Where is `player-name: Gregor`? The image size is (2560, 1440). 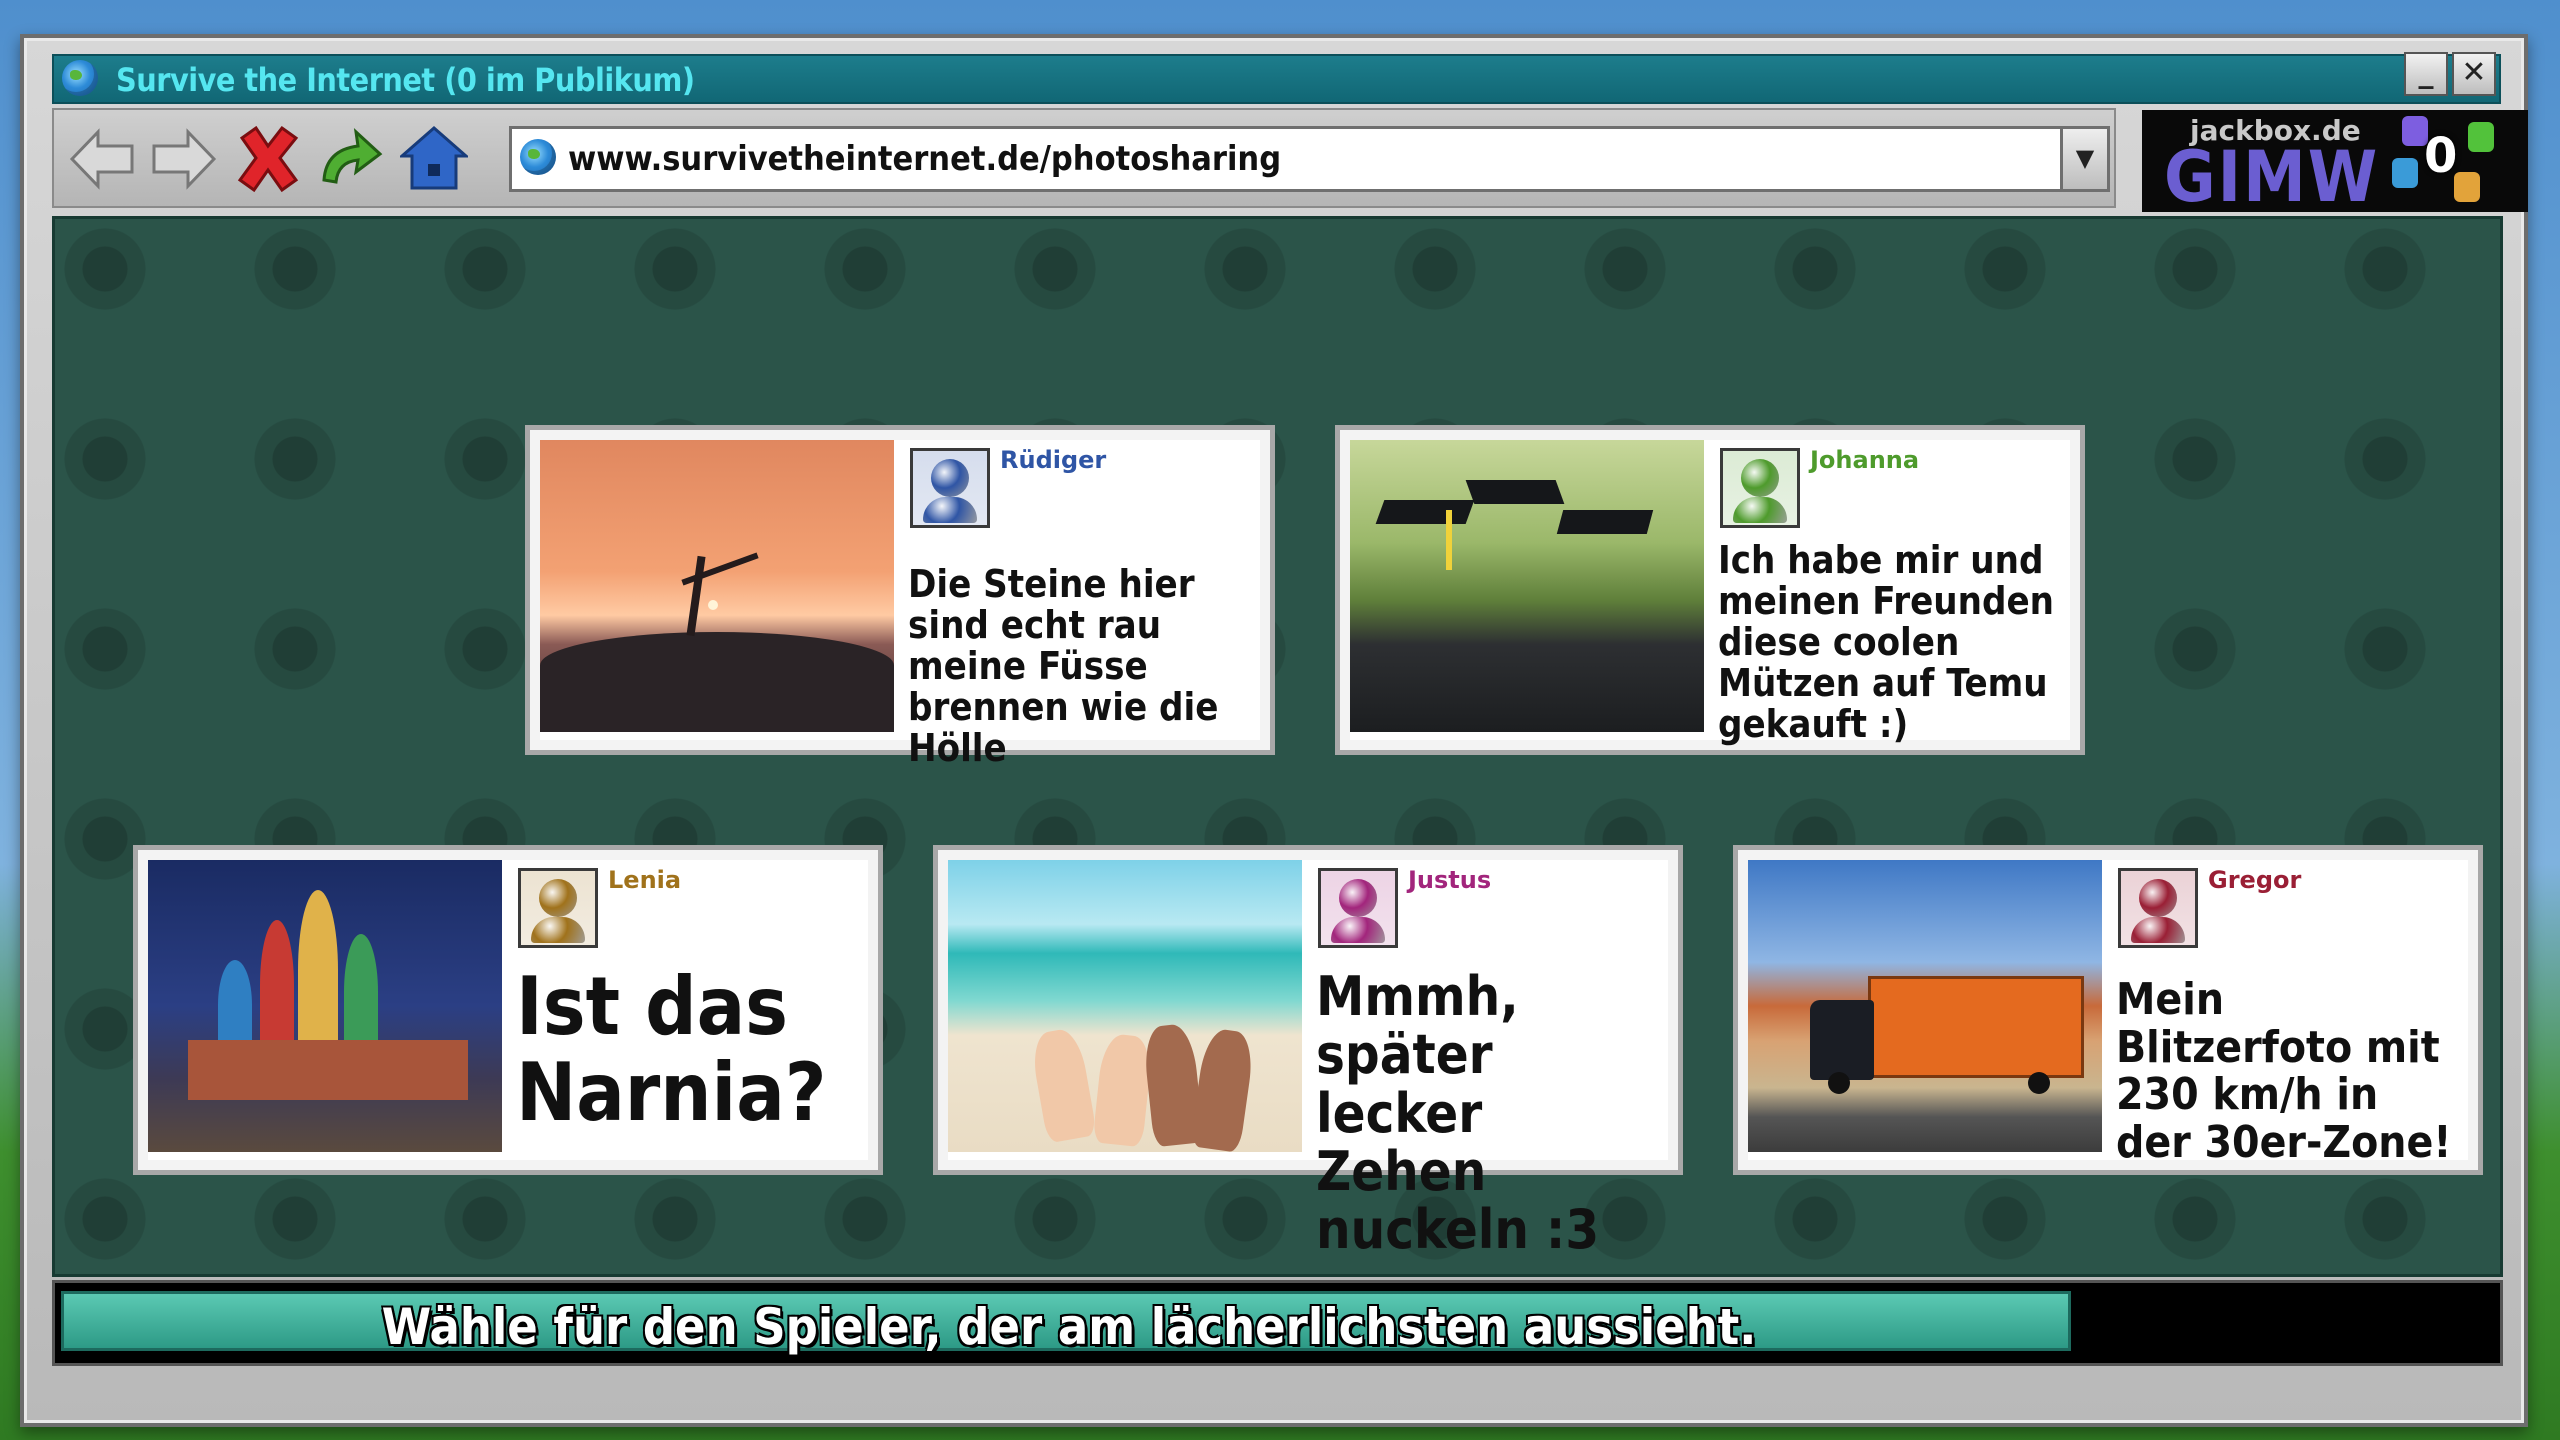 player-name: Gregor is located at coordinates (2255, 880).